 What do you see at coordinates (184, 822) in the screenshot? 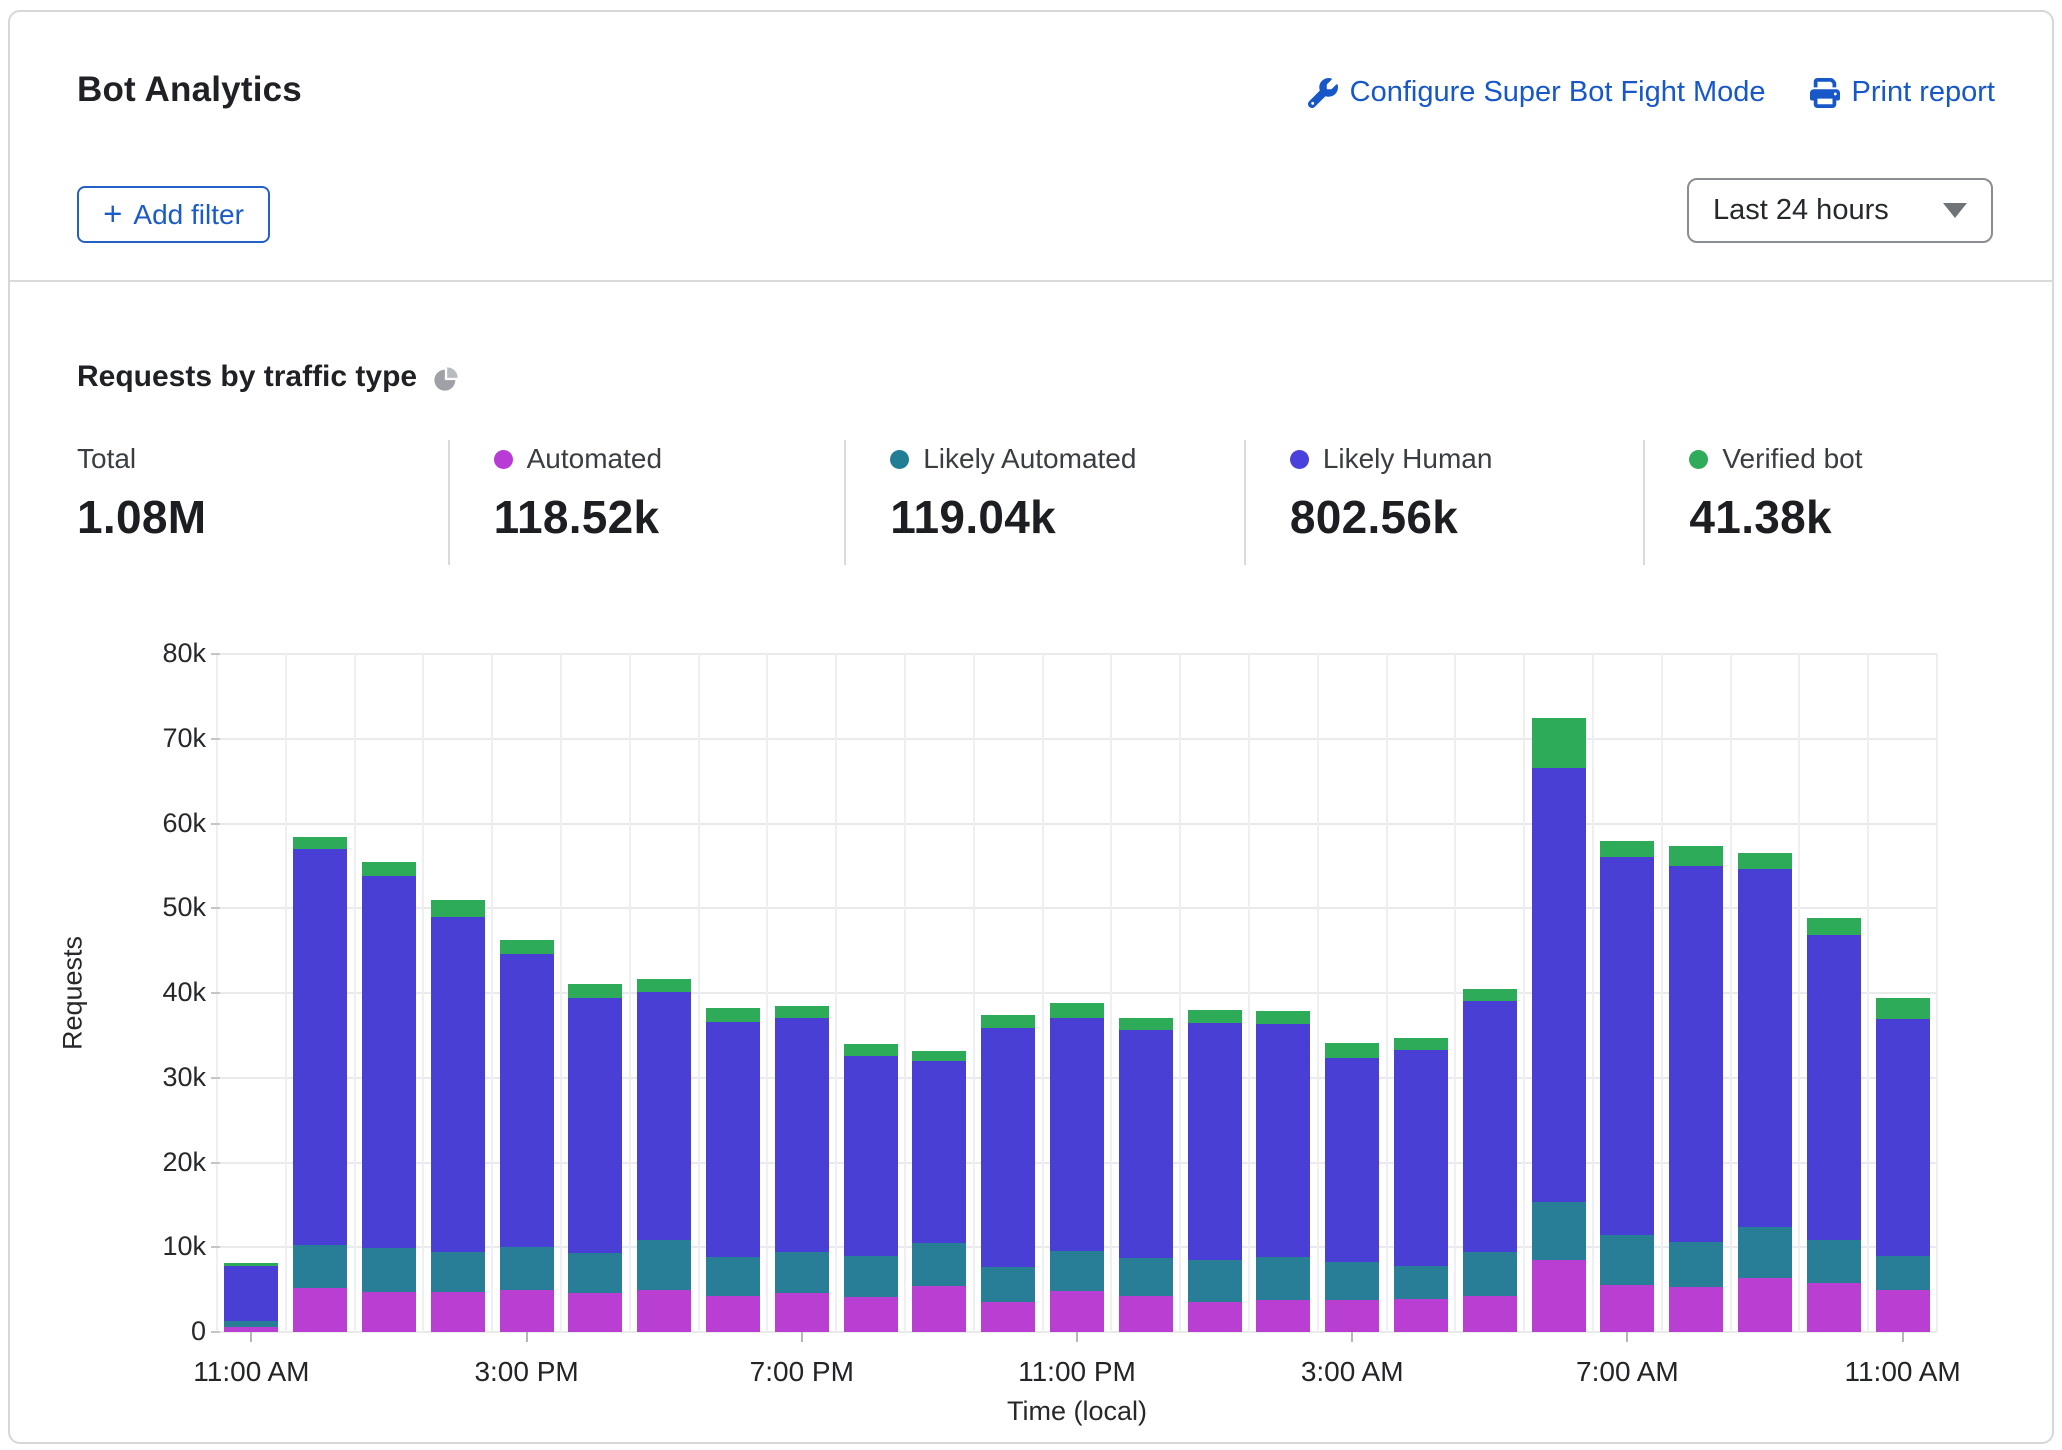
I see `y-tick-label: 60k` at bounding box center [184, 822].